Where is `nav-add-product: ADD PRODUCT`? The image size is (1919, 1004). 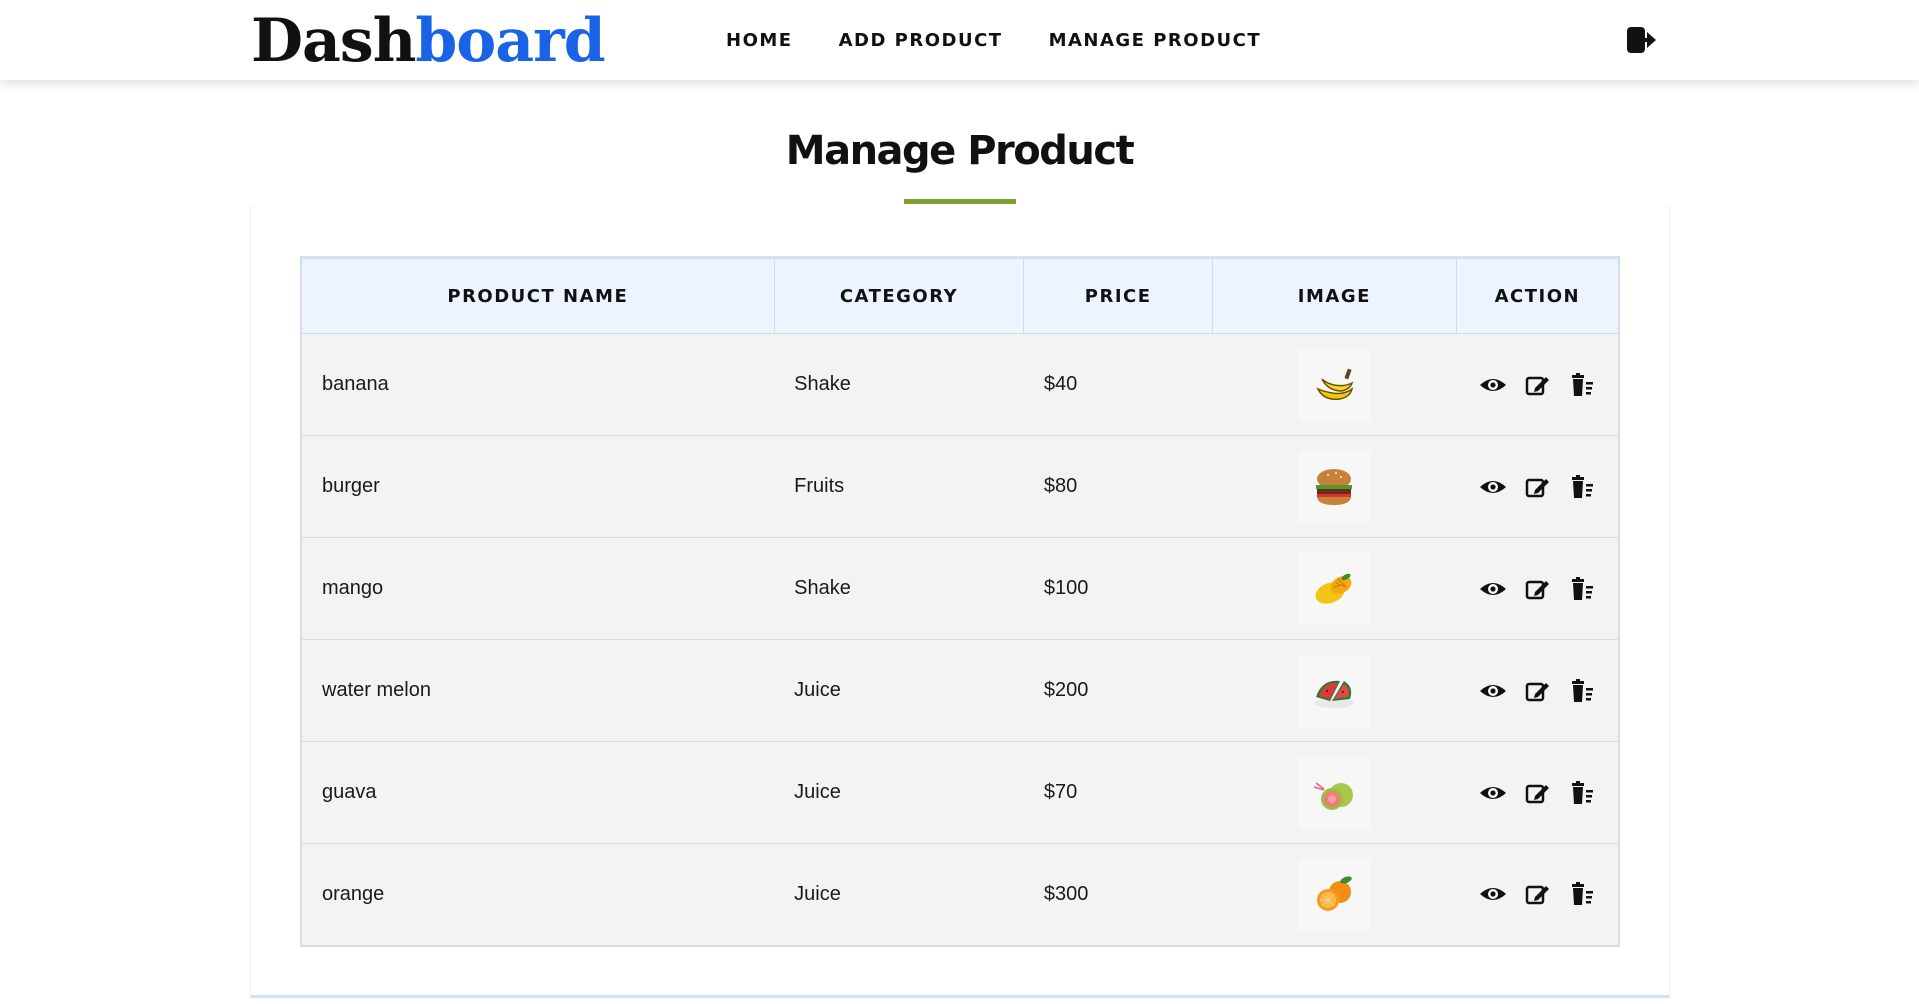
nav-add-product: ADD PRODUCT is located at coordinates (921, 40).